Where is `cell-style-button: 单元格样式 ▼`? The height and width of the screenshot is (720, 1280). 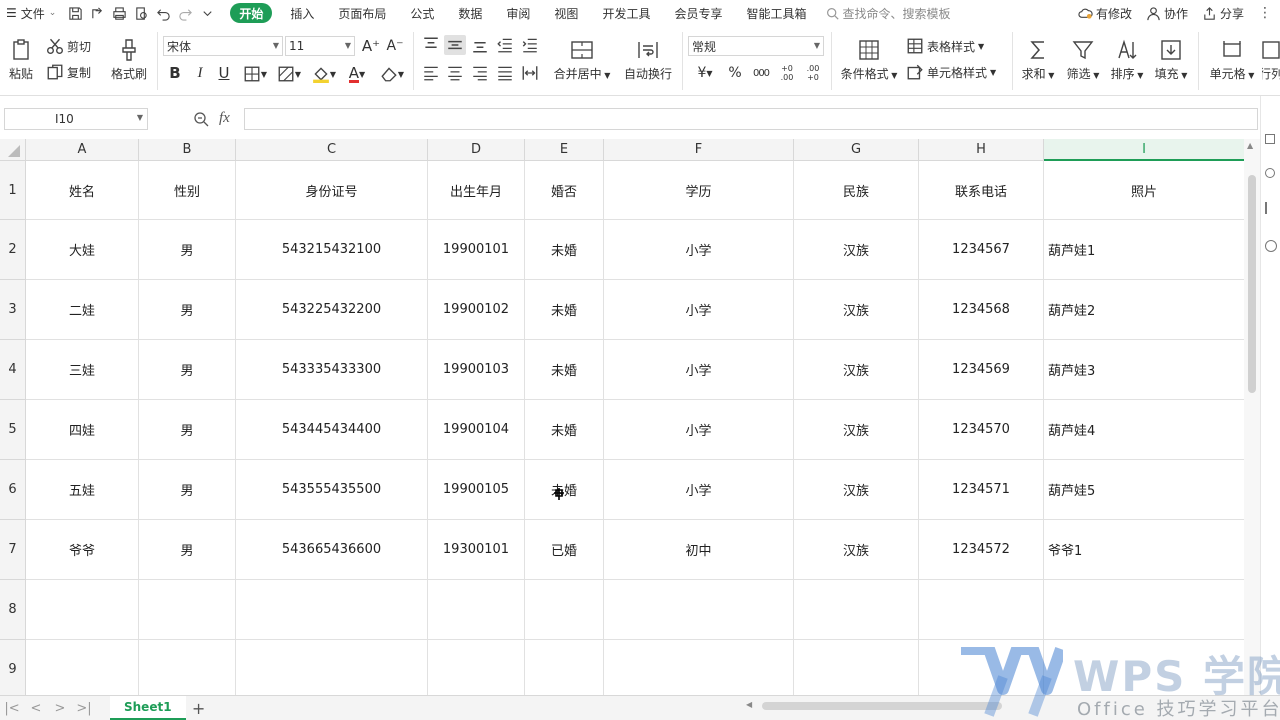
cell-style-button: 单元格样式 ▼ is located at coordinates (951, 72).